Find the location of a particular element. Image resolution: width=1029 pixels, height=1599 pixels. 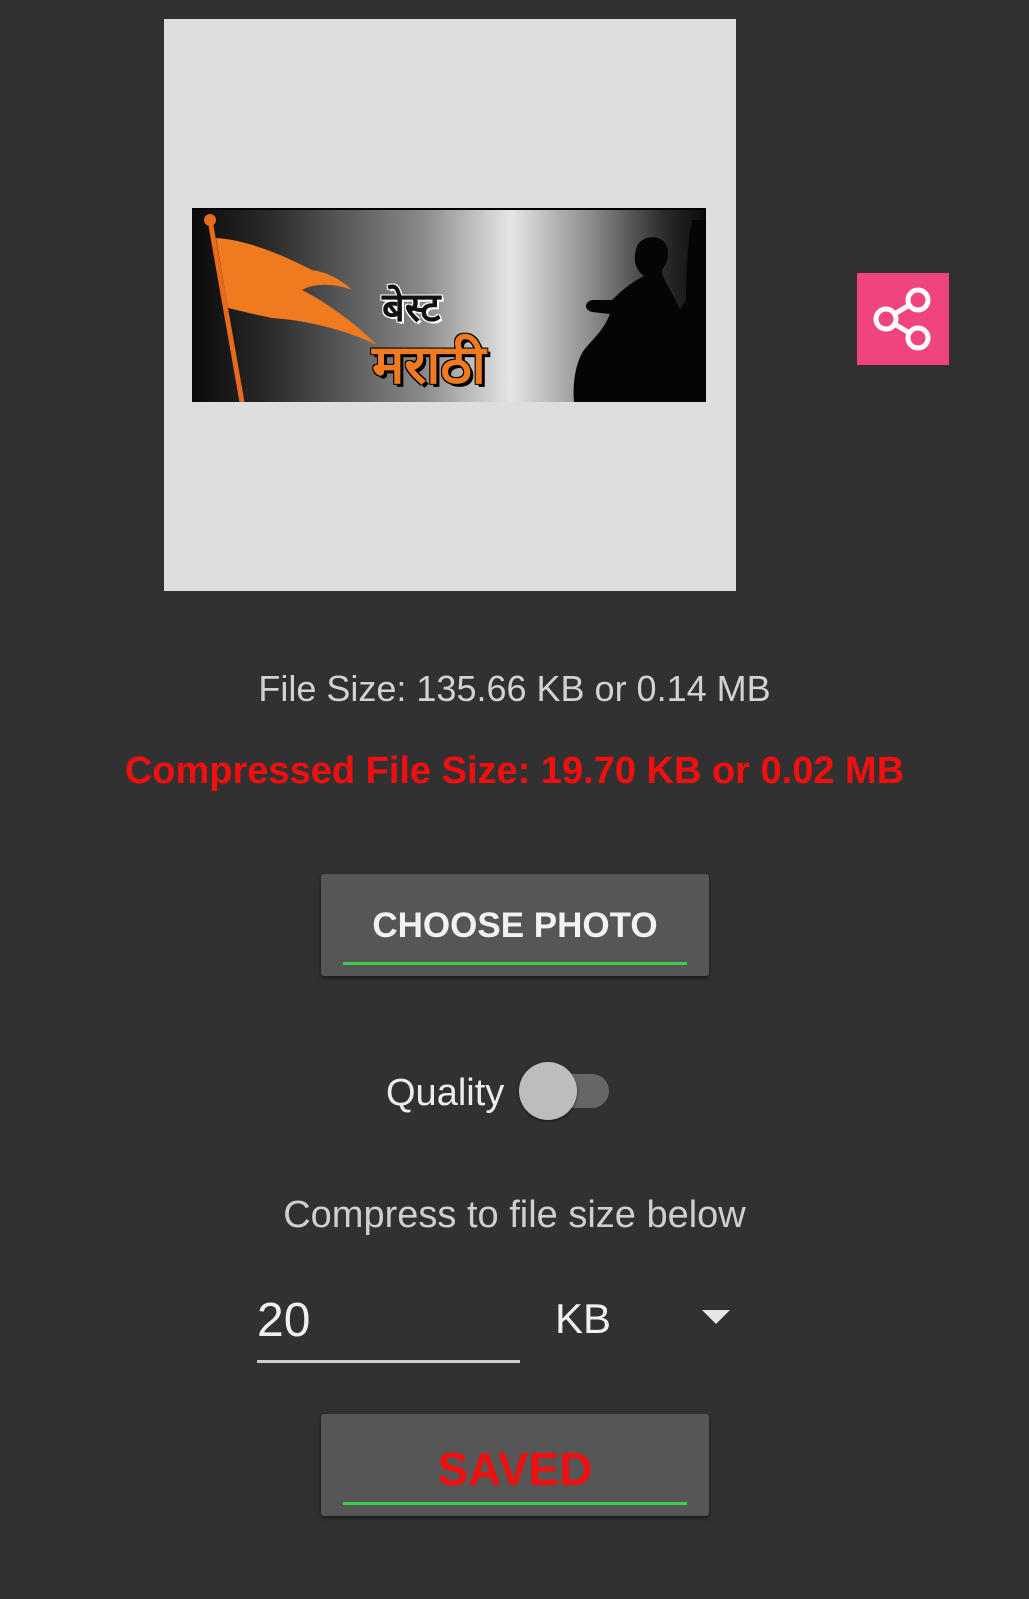

compress-target-label: Compress to file size below is located at coordinates (514, 1215).